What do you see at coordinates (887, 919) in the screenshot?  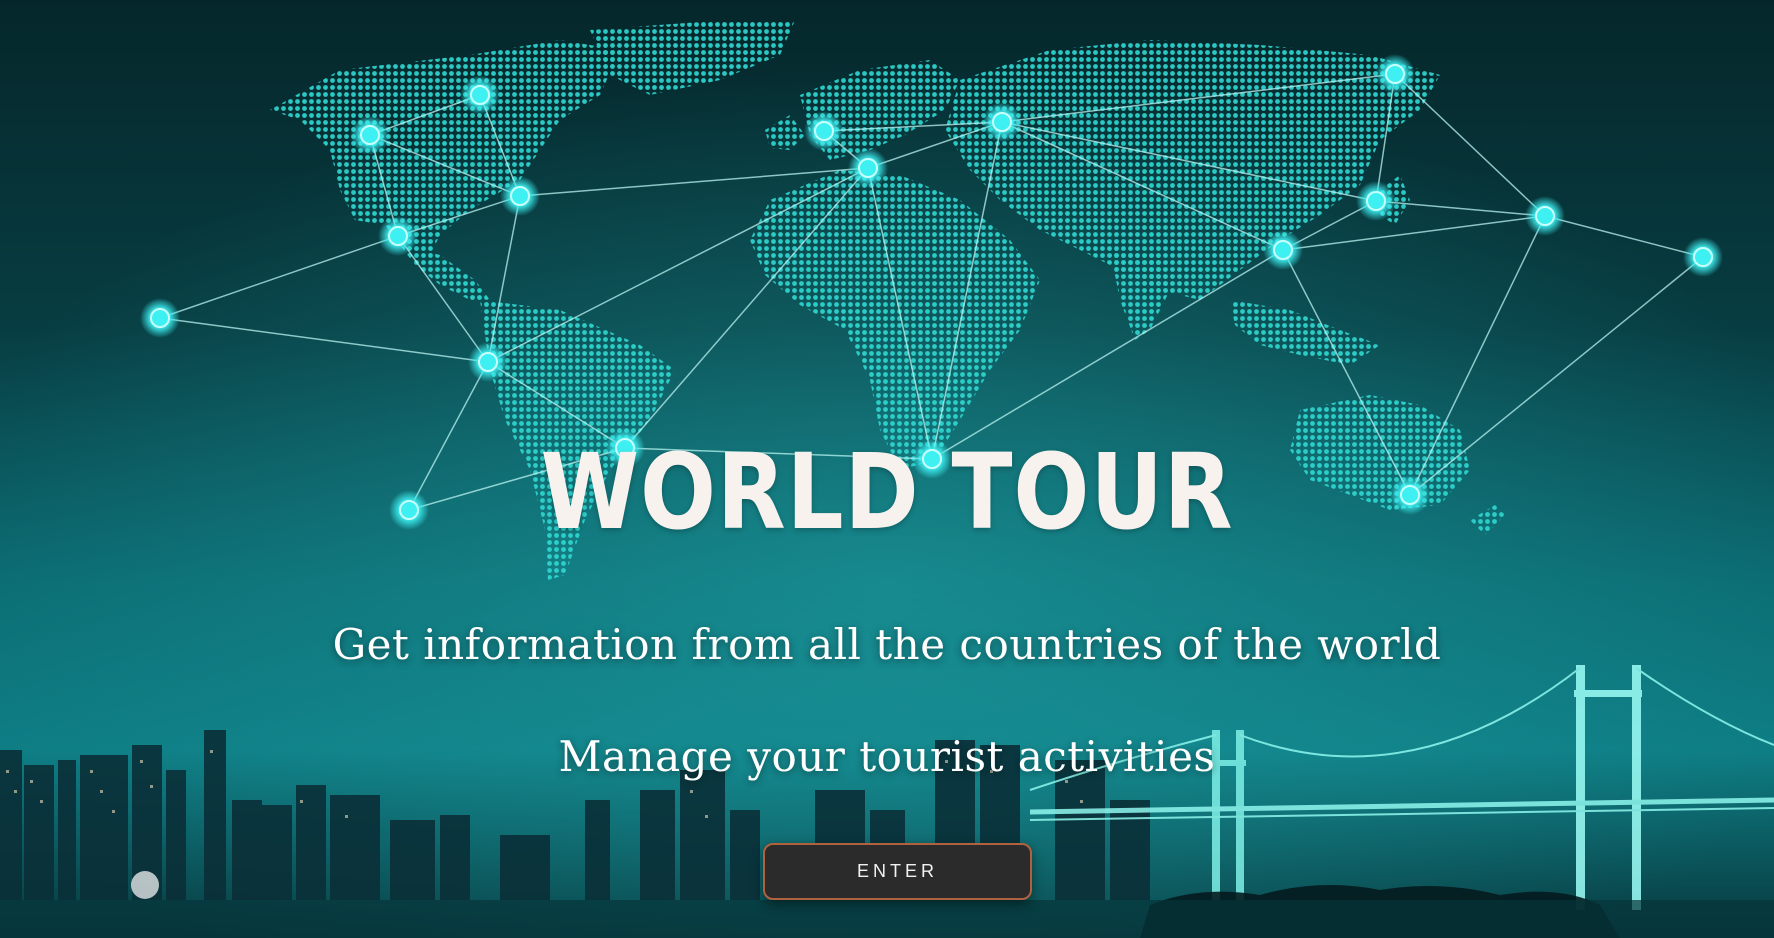 I see `water` at bounding box center [887, 919].